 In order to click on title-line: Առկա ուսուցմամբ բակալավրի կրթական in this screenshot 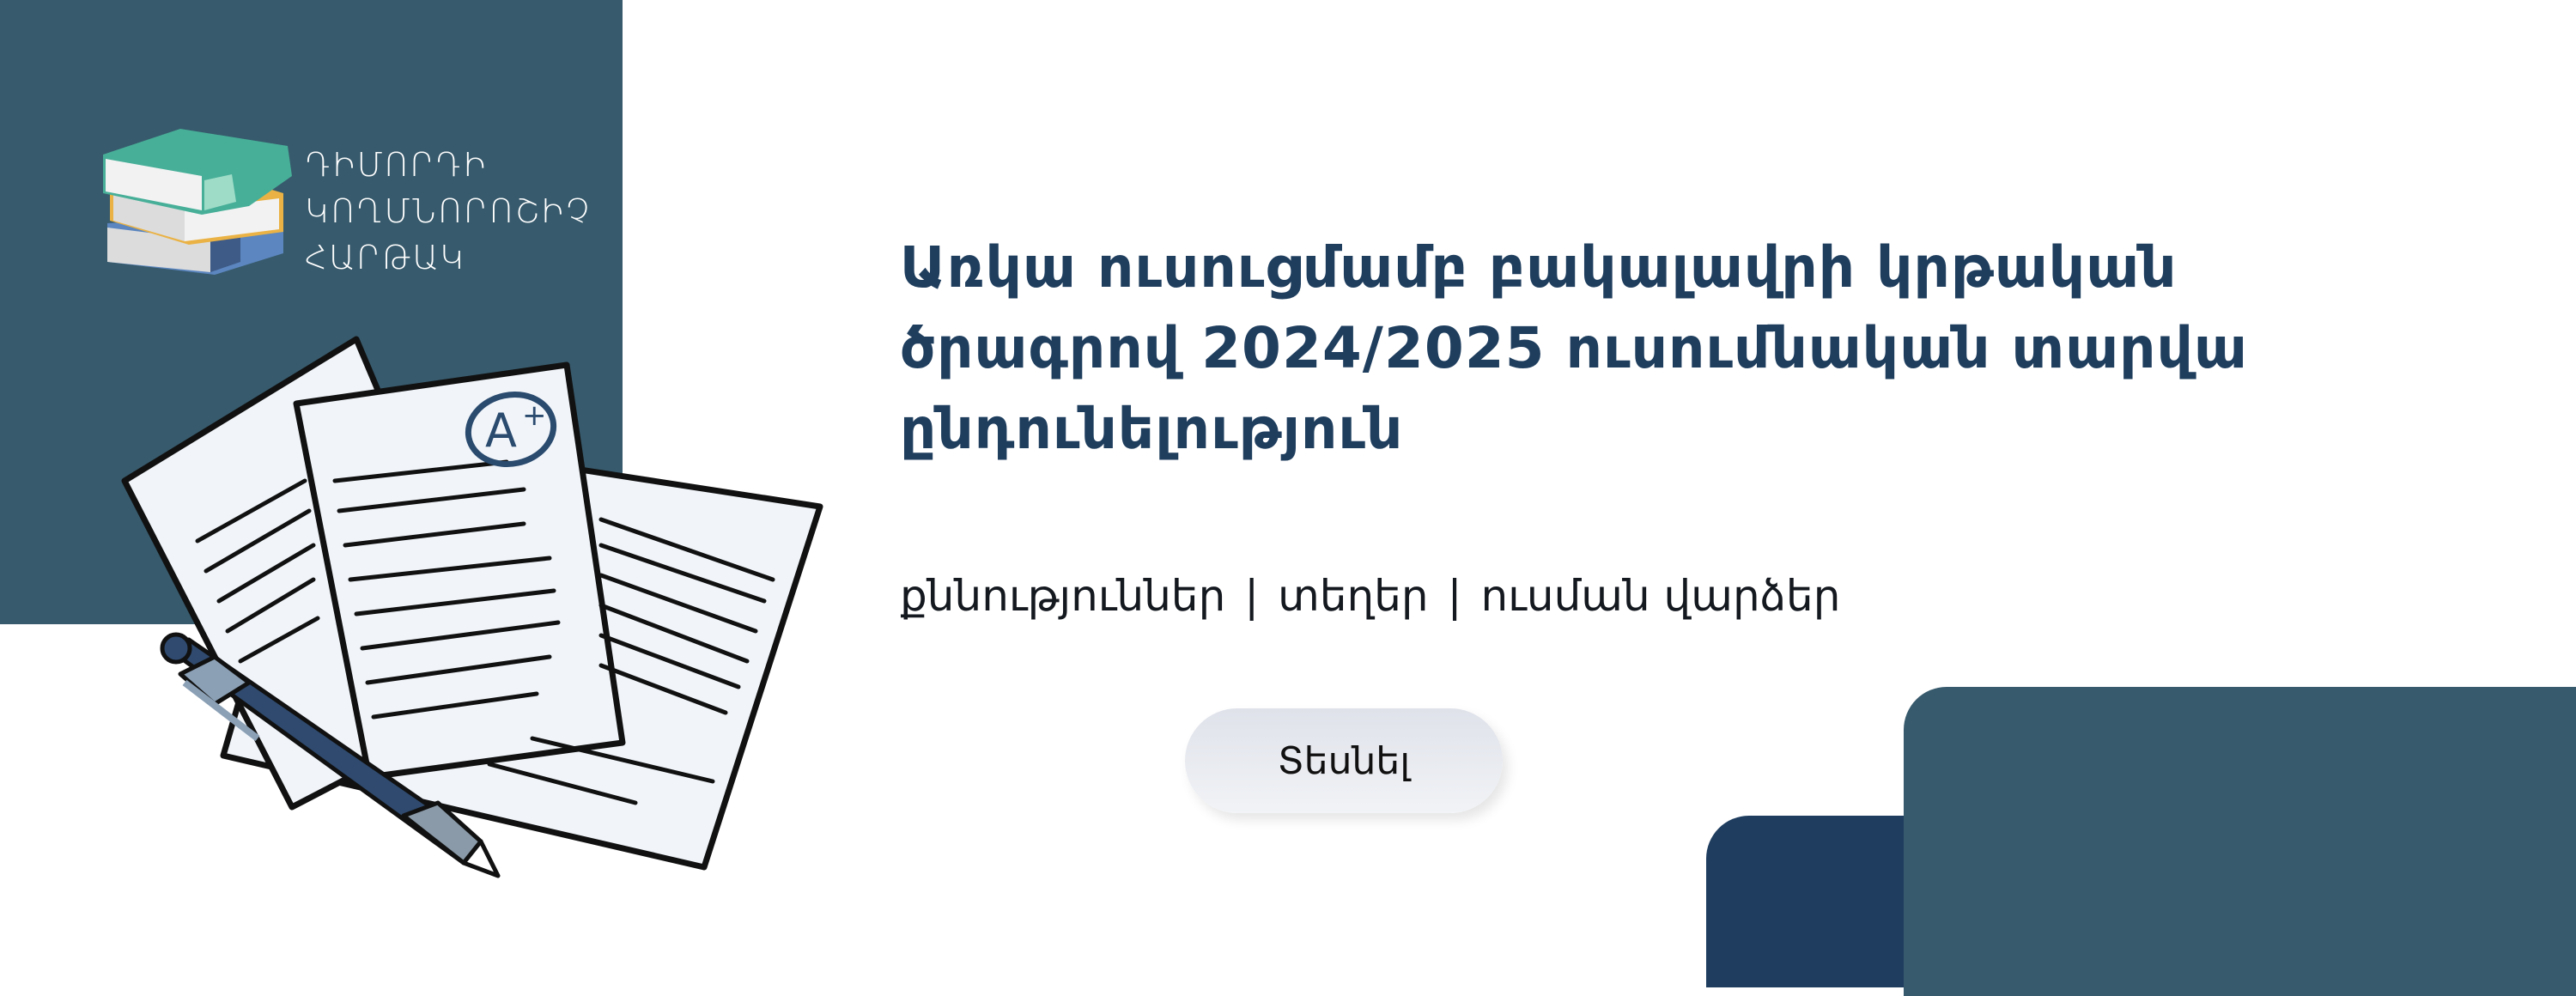, I will do `click(1539, 268)`.